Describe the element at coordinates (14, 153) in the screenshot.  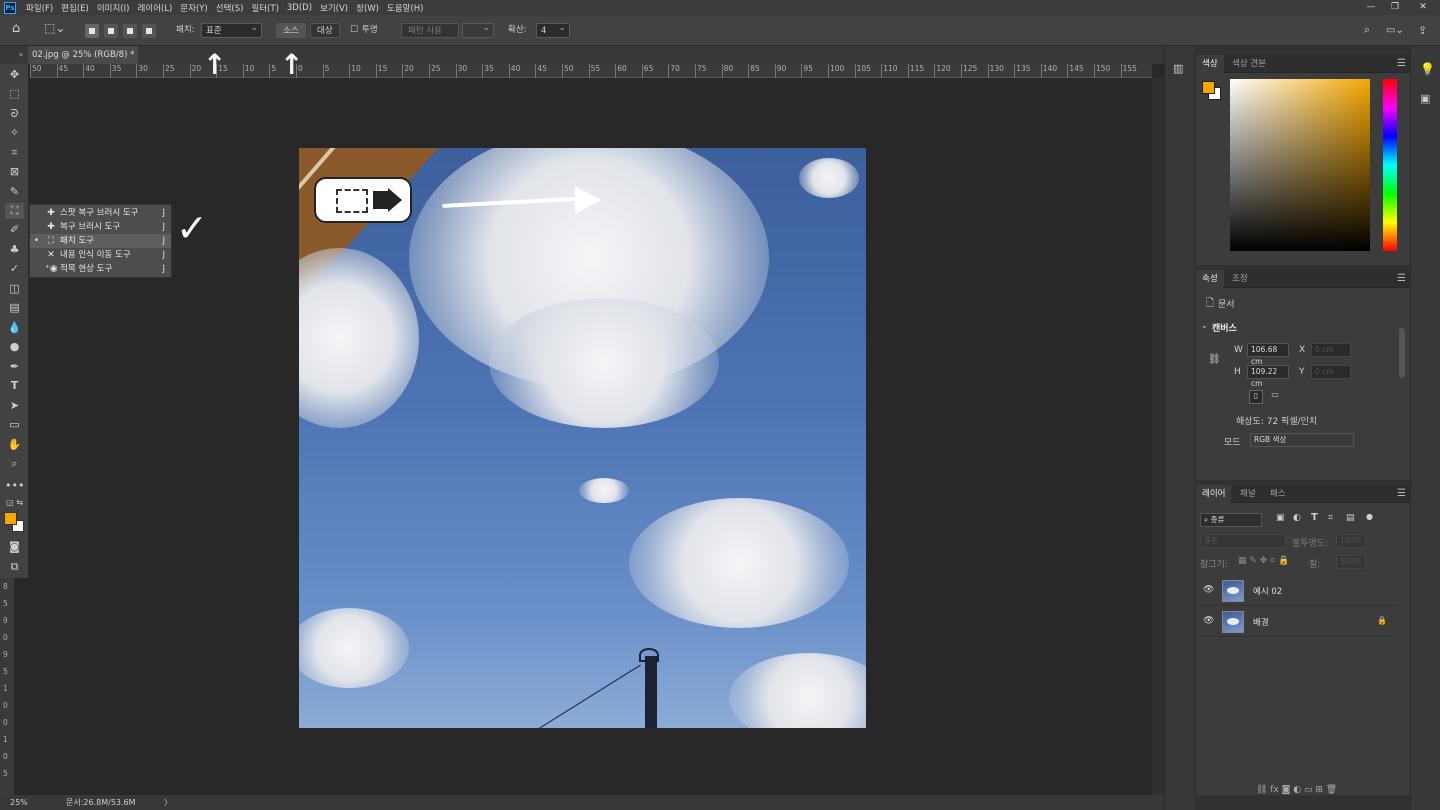
I see `crop-tool-icon: ⌗` at that location.